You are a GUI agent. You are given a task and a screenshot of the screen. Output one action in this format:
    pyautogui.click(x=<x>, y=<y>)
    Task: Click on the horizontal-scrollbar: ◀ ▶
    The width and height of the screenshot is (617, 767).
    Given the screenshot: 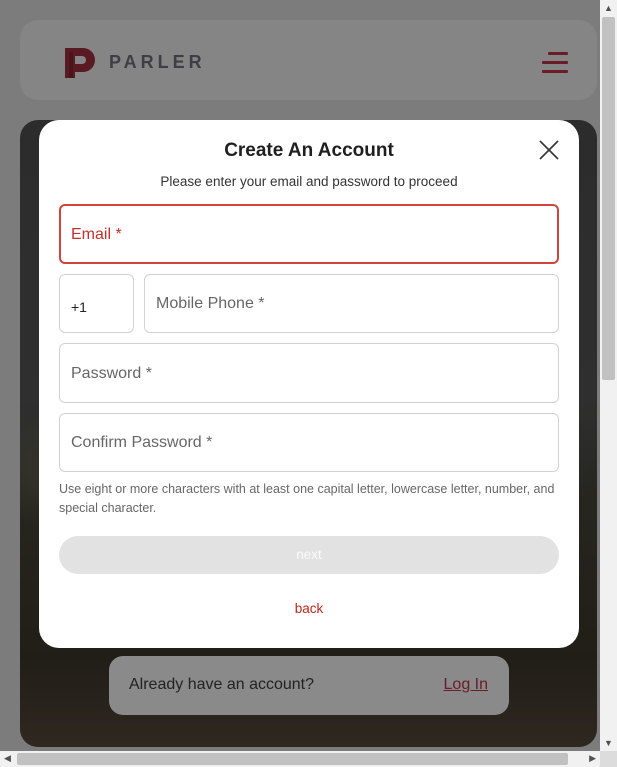 What is the action you would take?
    pyautogui.click(x=300, y=759)
    